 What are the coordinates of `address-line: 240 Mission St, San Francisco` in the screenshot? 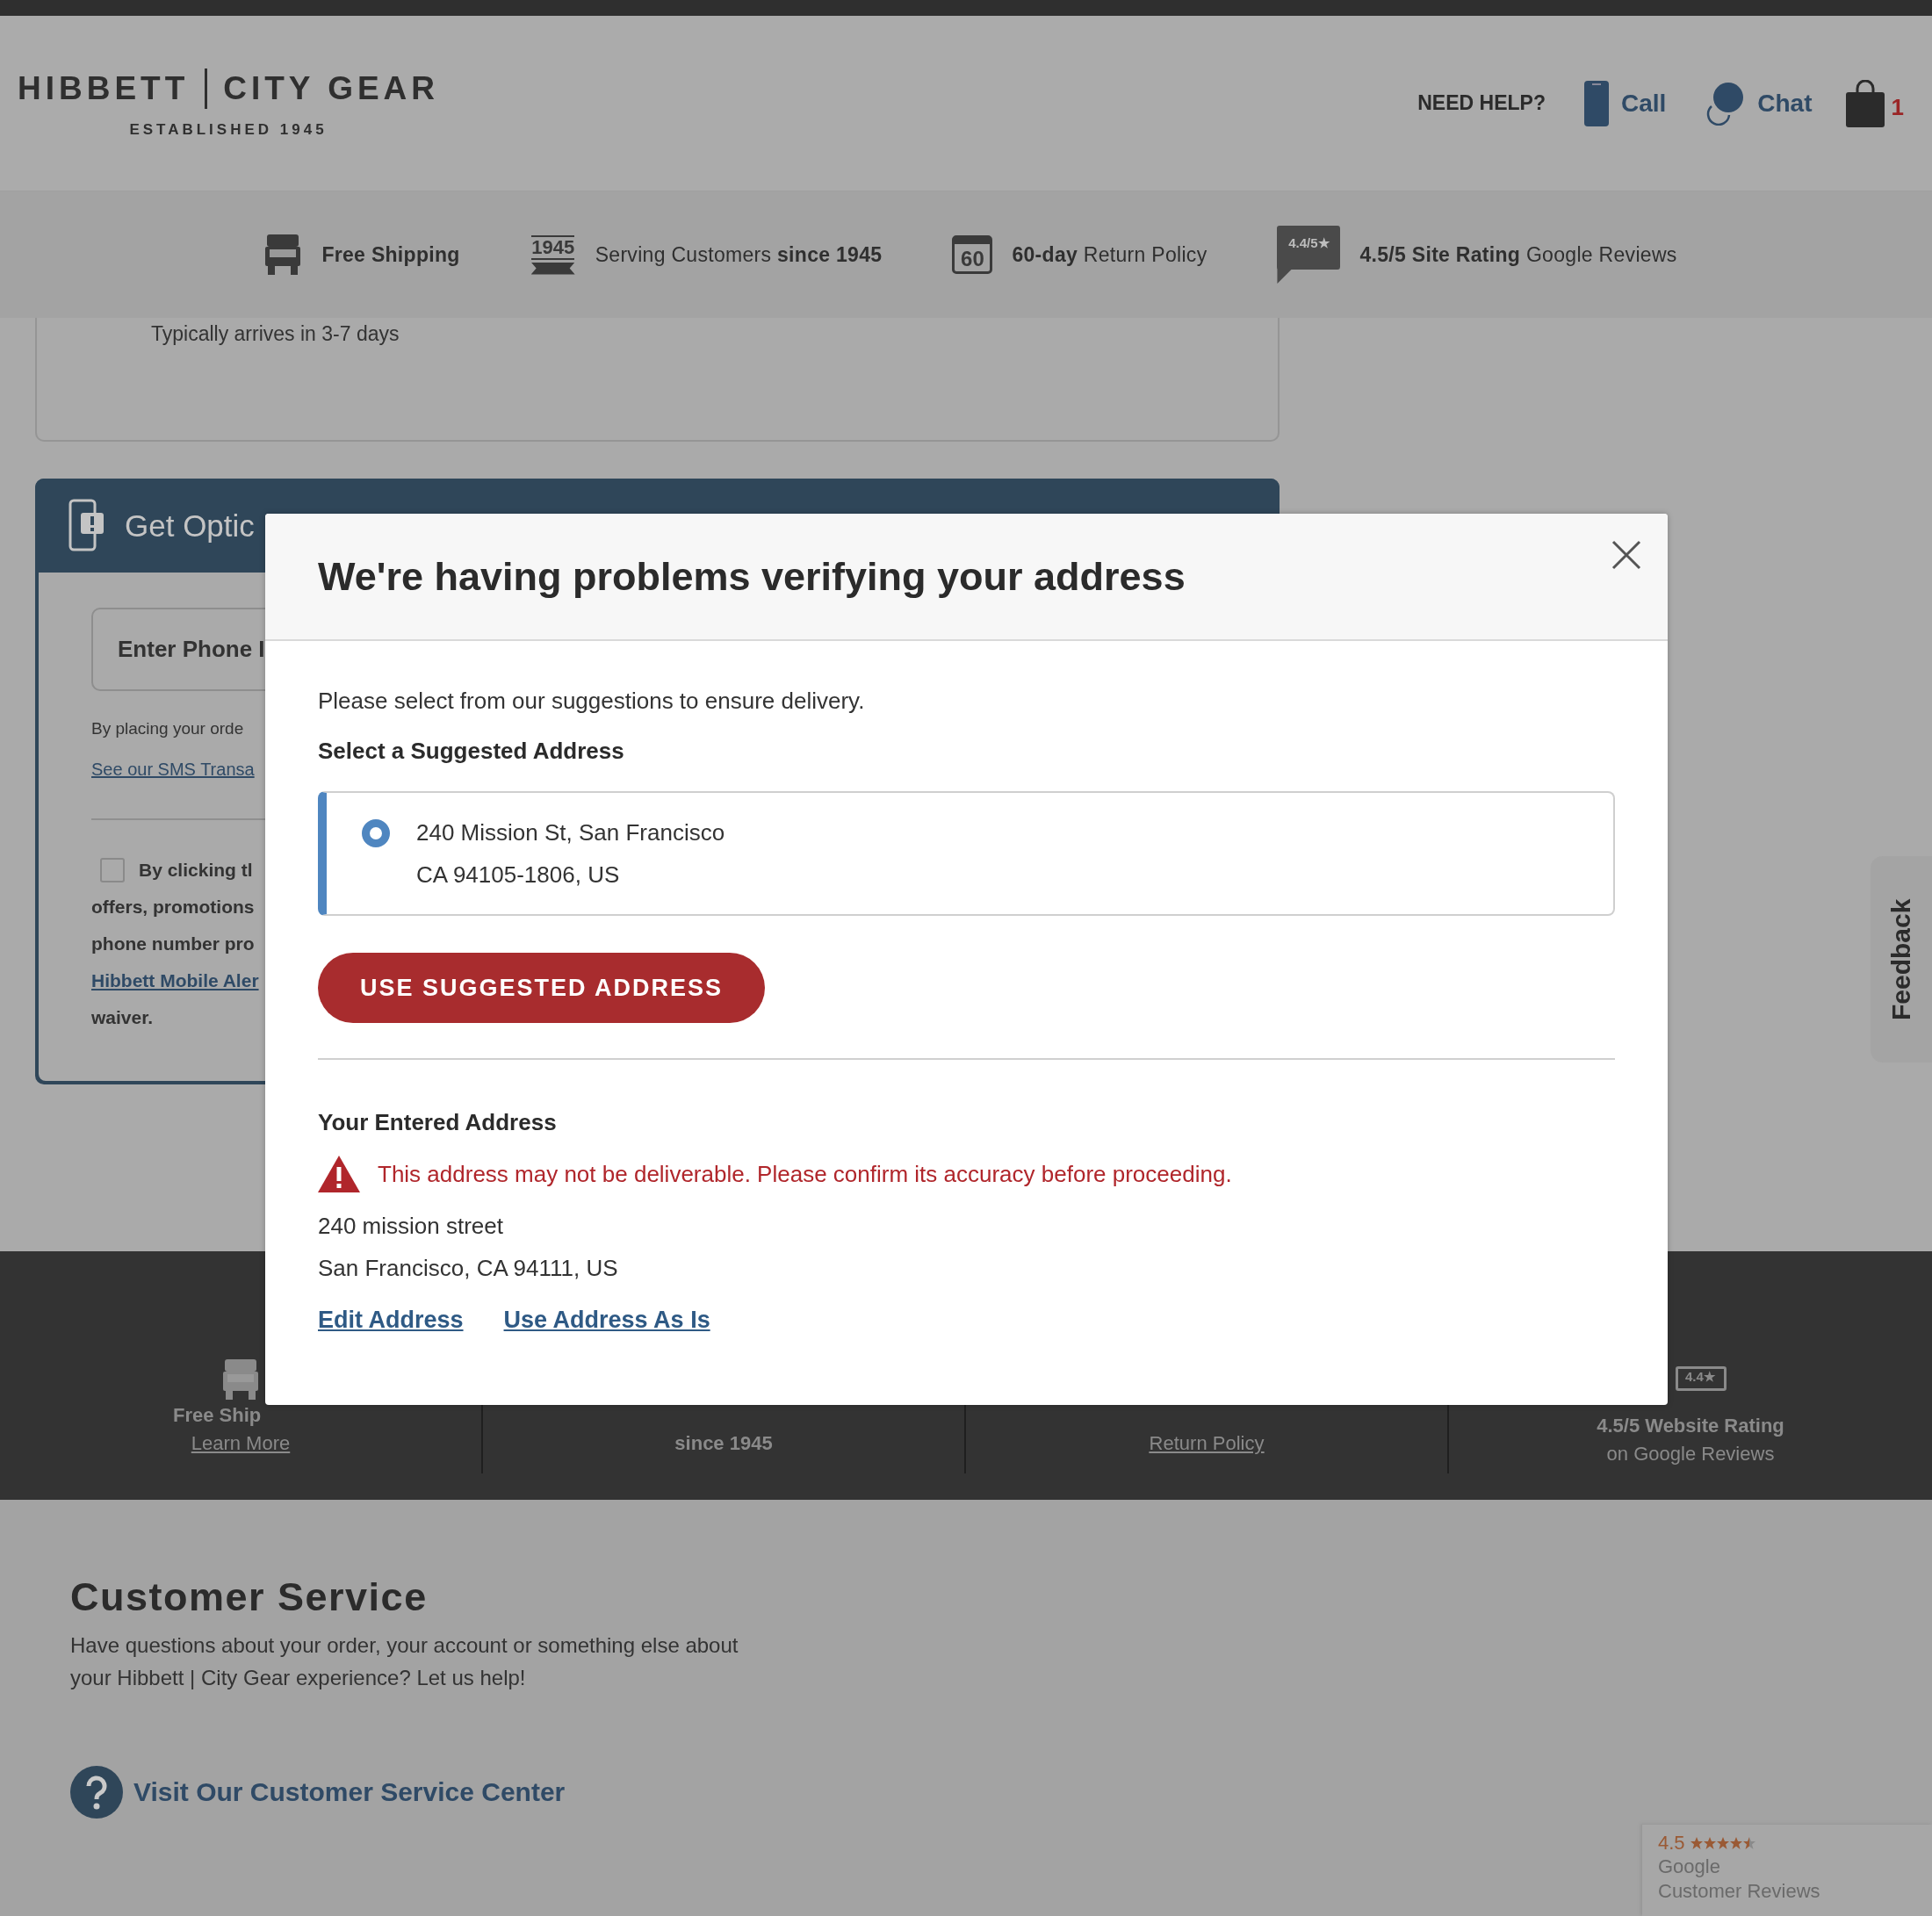 It's located at (571, 832).